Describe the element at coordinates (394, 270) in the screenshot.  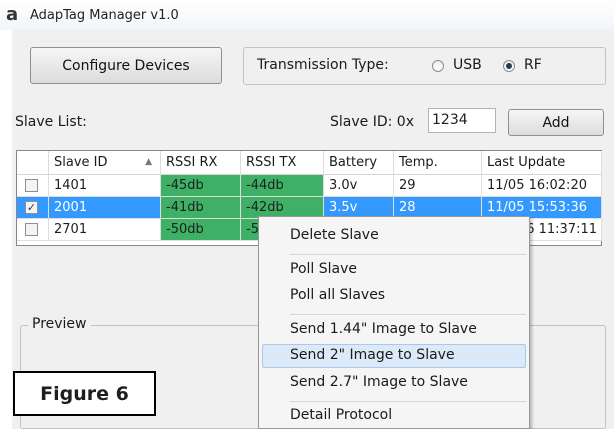
I see `menu-item-poll-slave: Poll Slave` at that location.